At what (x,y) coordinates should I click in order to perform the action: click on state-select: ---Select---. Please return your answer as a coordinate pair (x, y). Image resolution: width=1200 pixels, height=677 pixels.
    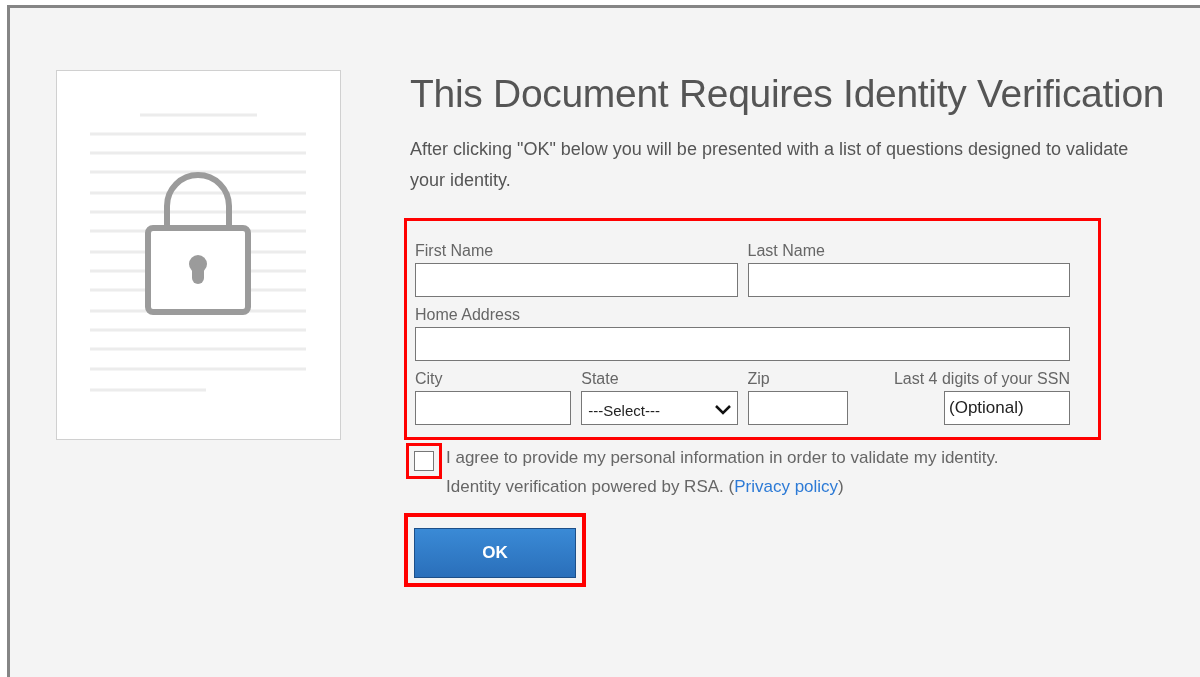
    Looking at the image, I should click on (659, 408).